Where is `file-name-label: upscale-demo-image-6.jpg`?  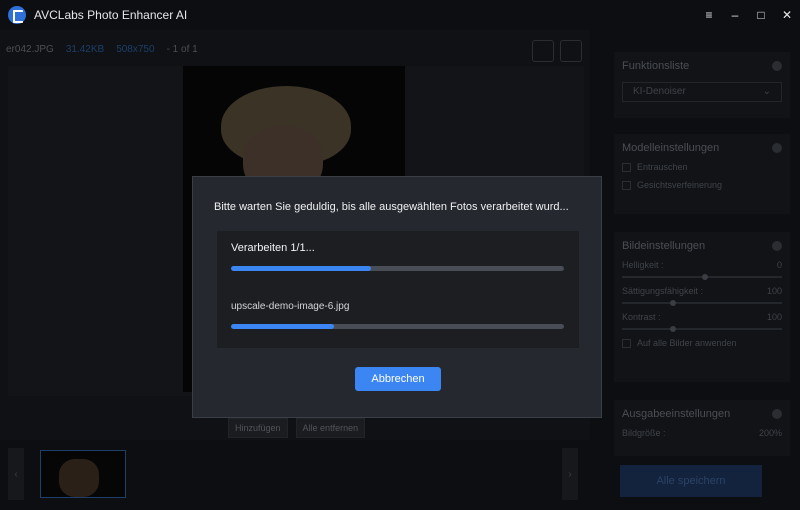 file-name-label: upscale-demo-image-6.jpg is located at coordinates (290, 306).